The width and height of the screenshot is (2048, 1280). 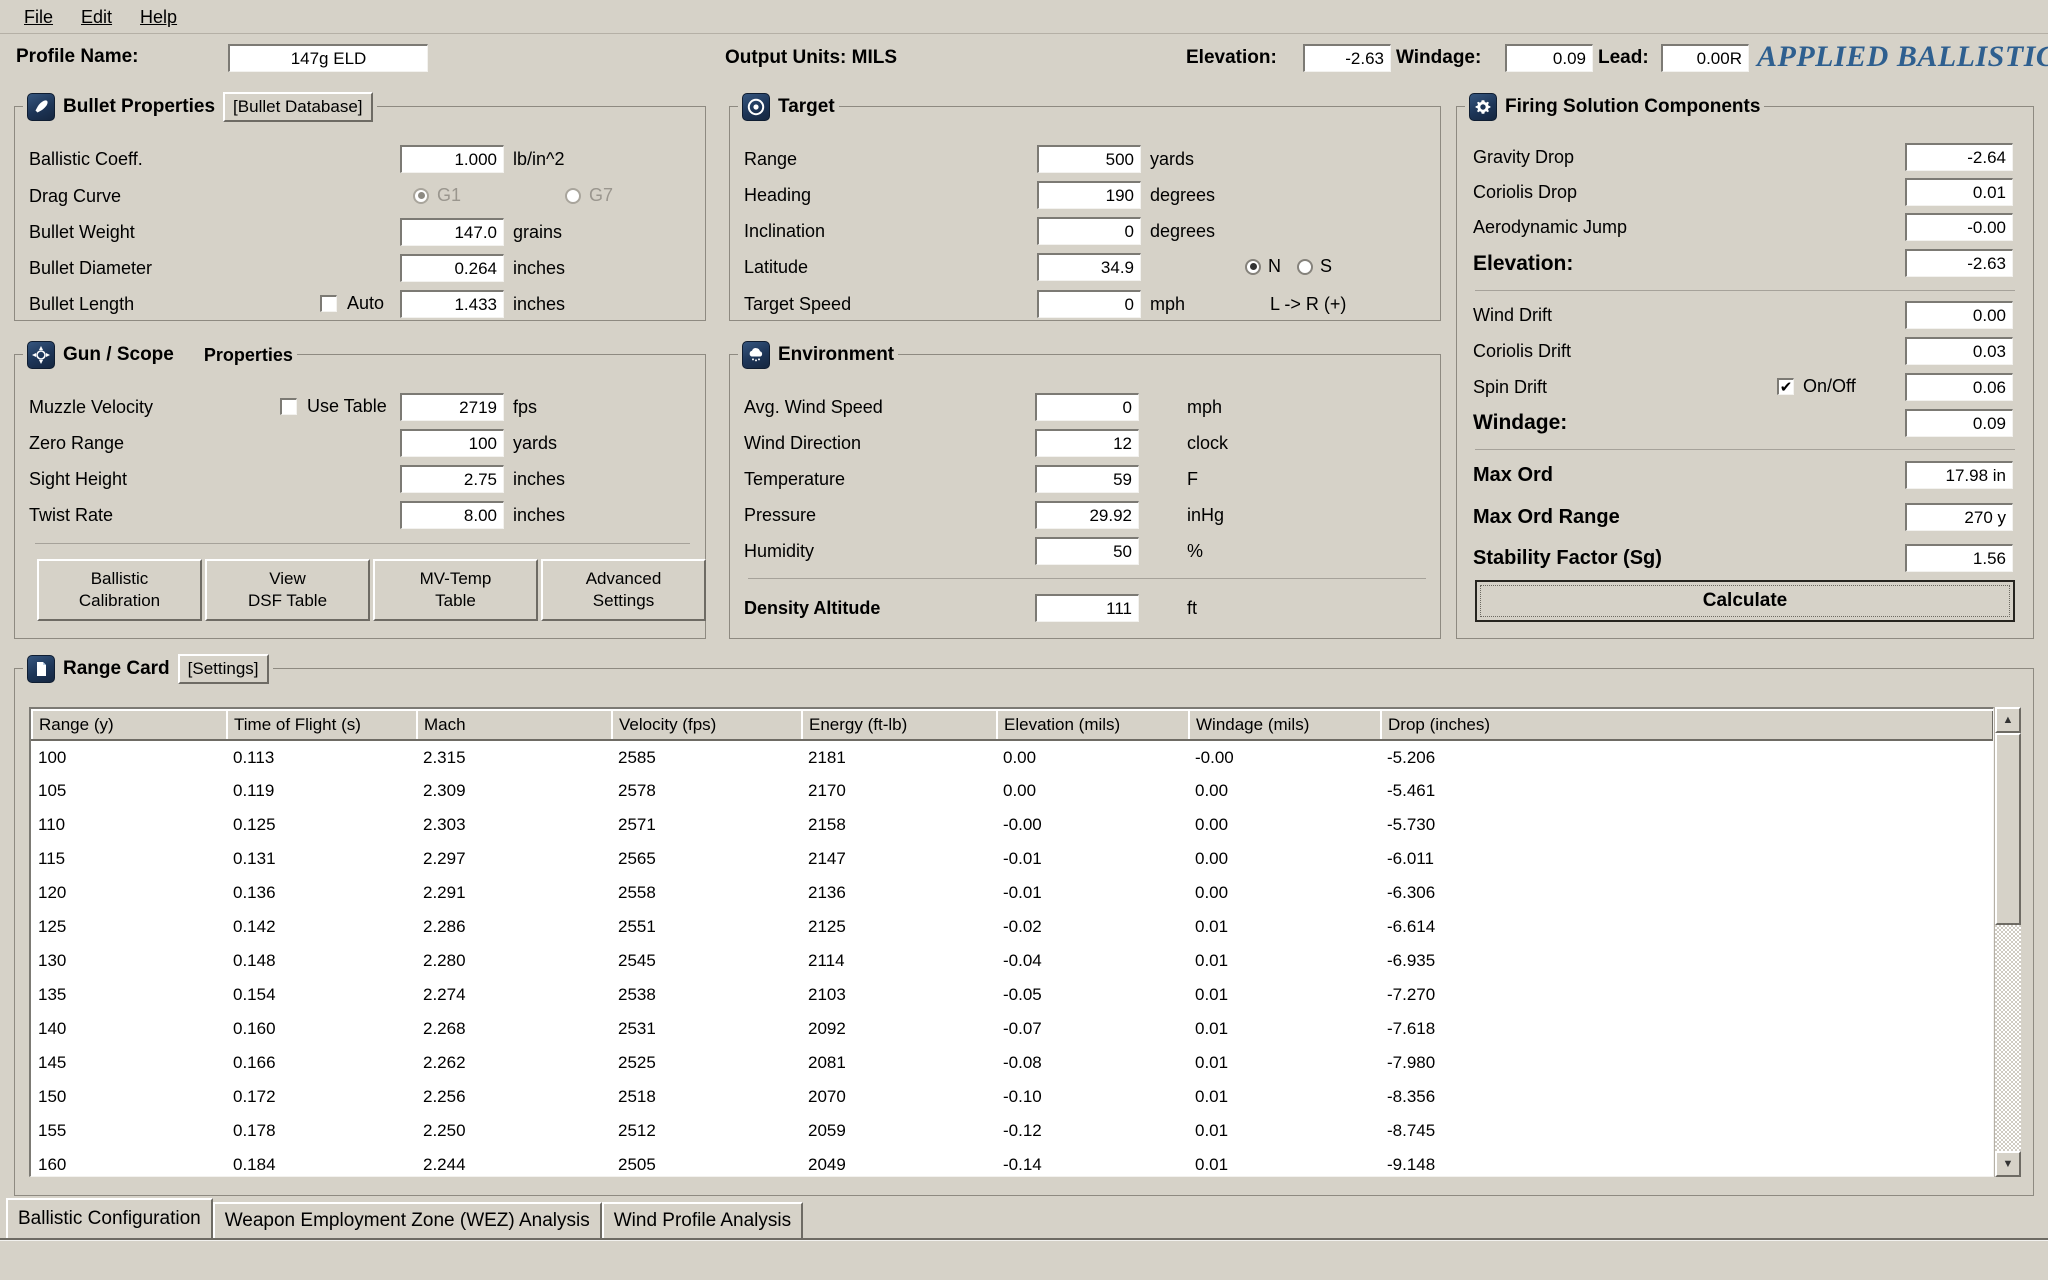 I want to click on use-table-checkbox: Use Table, so click(x=333, y=406).